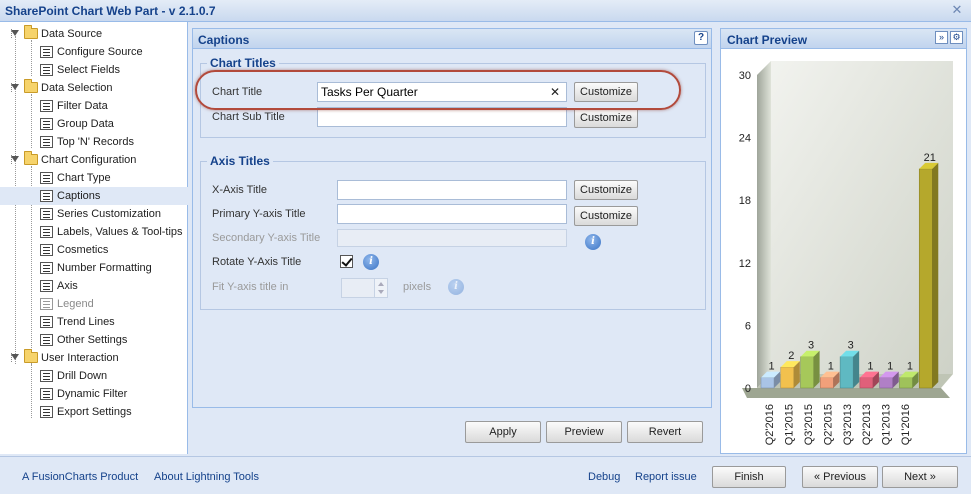 The image size is (971, 494). I want to click on chart-data-label: 2, so click(791, 356).